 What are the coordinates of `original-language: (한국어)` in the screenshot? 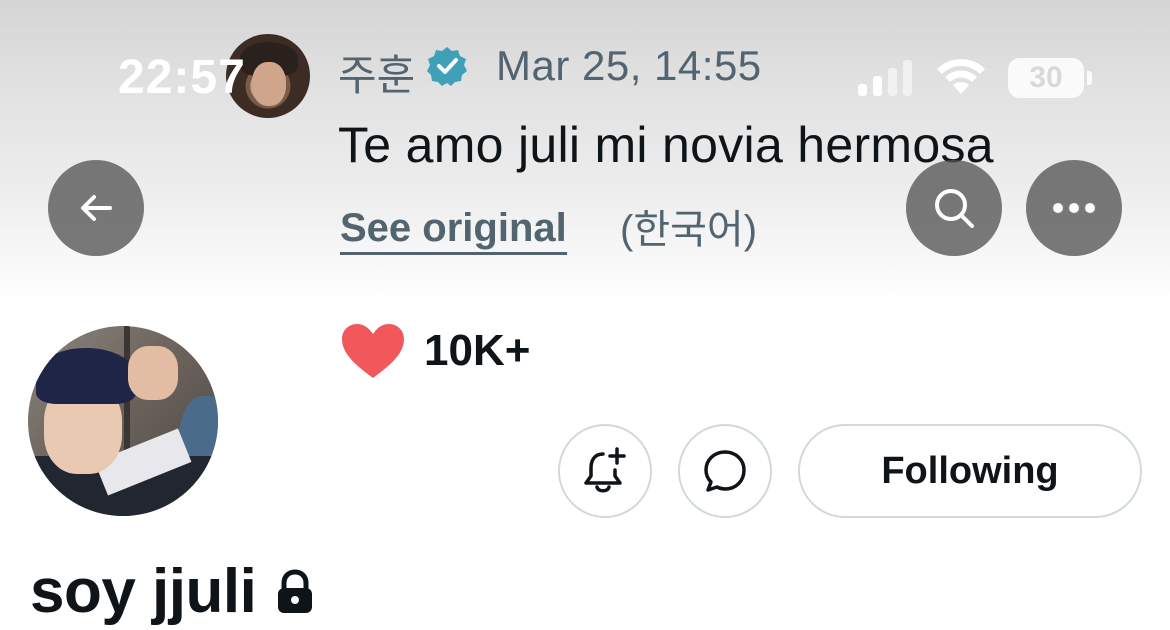 It's located at (689, 230).